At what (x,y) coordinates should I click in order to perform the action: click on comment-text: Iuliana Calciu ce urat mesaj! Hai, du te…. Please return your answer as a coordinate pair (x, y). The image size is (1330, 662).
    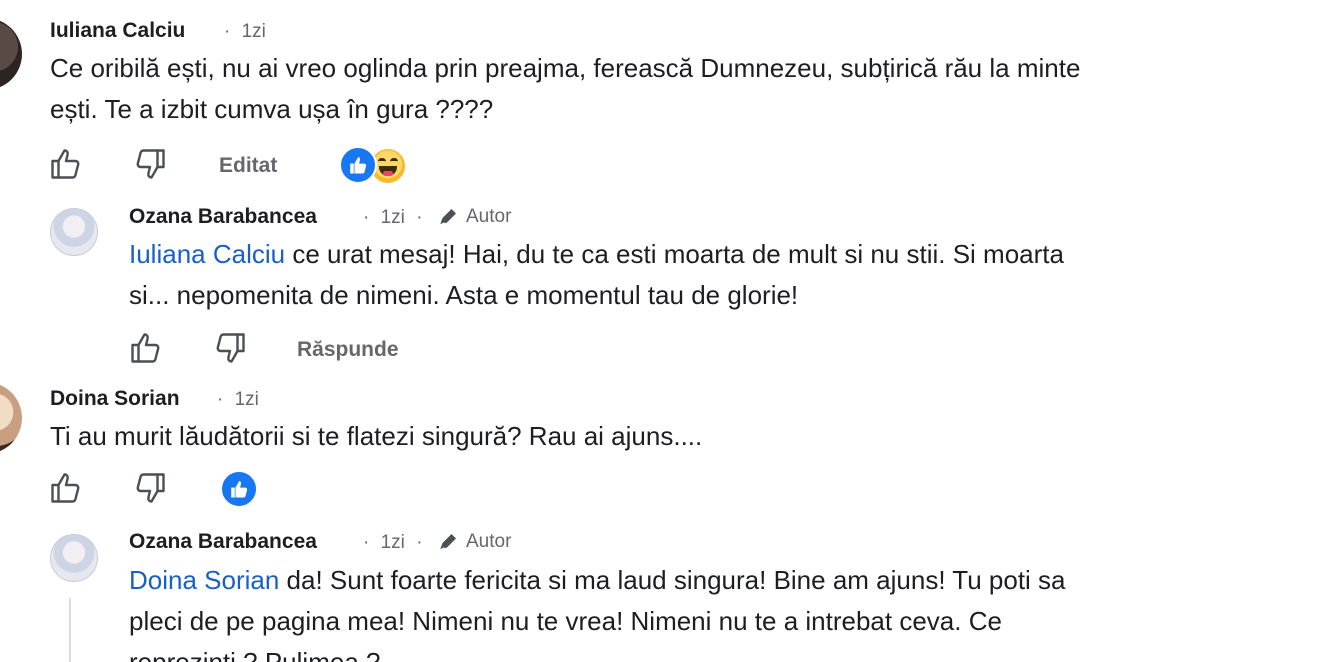
    Looking at the image, I should click on (724, 275).